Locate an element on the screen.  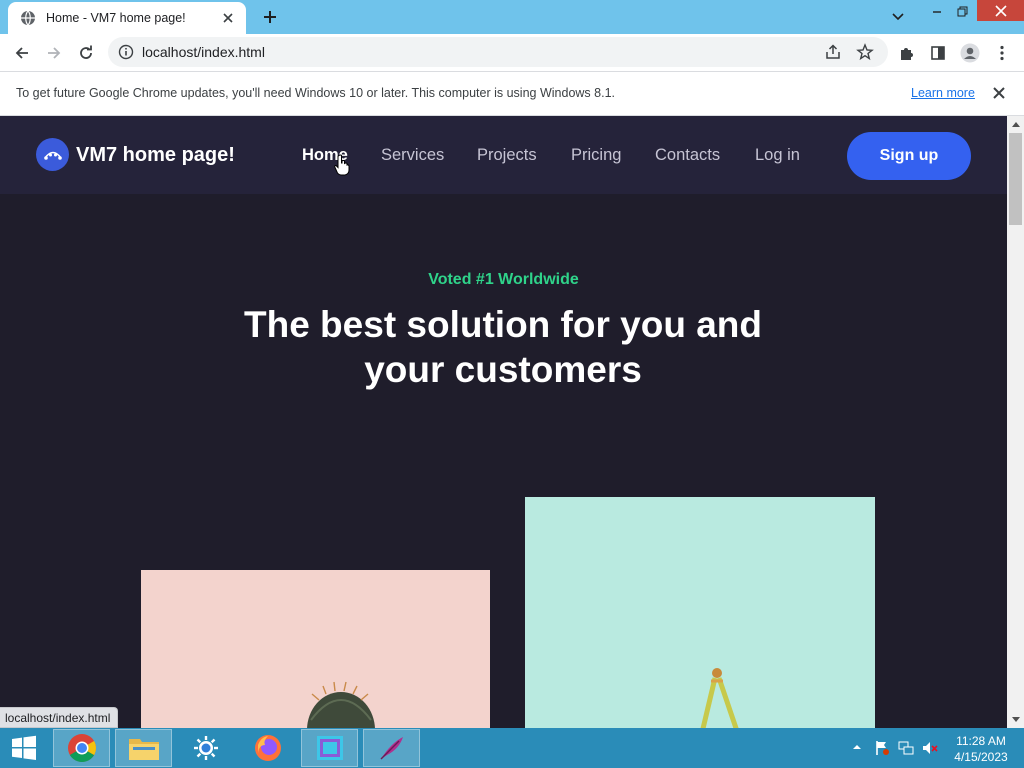
globe-icon is located at coordinates (28, 18).